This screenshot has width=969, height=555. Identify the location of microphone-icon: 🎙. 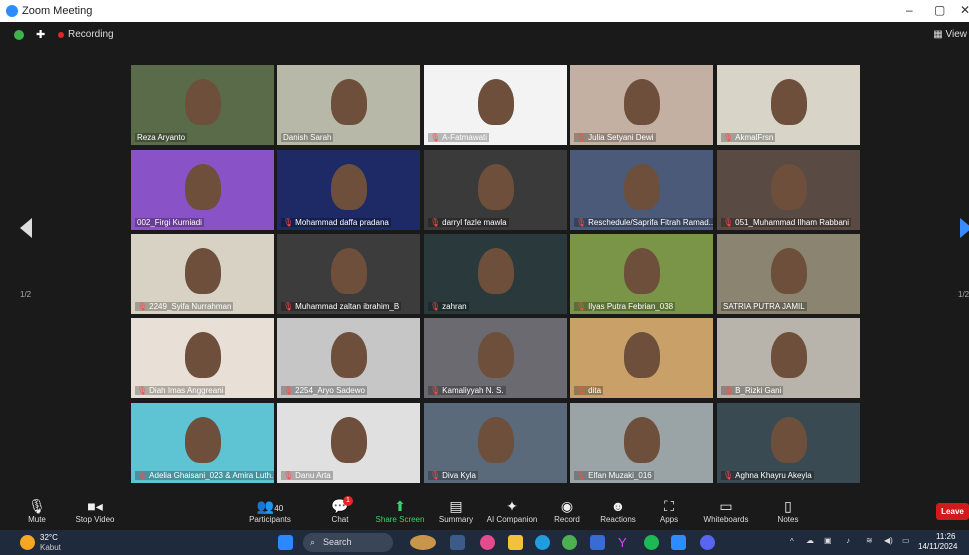
(37, 506).